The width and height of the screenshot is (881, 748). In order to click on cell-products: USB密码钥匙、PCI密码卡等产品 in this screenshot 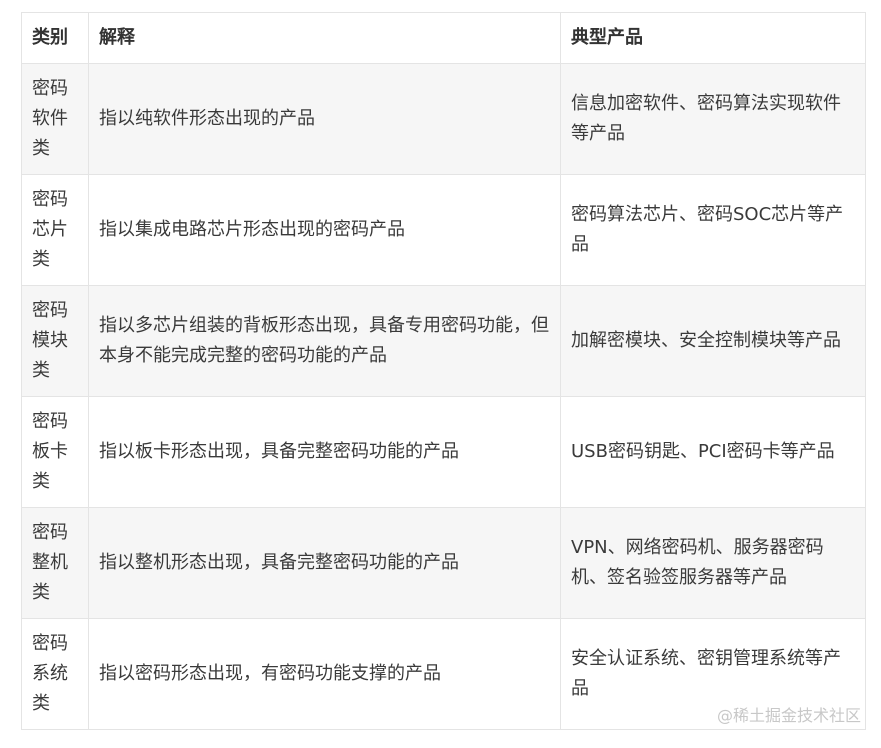, I will do `click(713, 452)`.